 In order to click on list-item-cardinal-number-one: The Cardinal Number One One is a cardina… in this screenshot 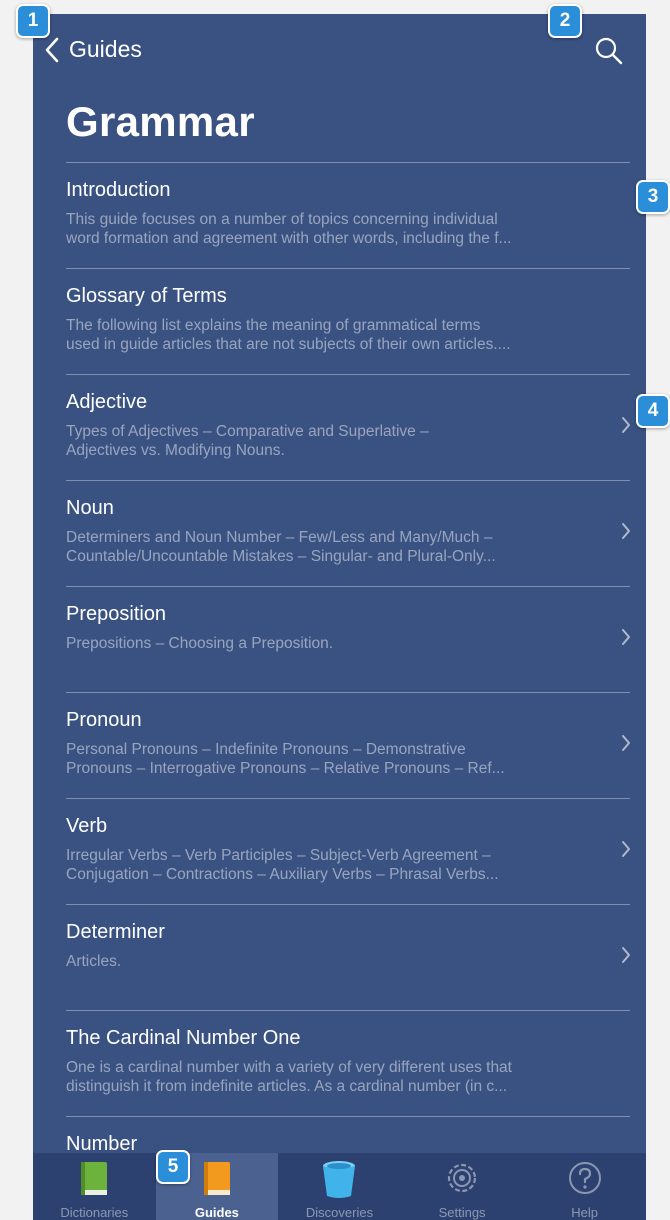, I will do `click(348, 1063)`.